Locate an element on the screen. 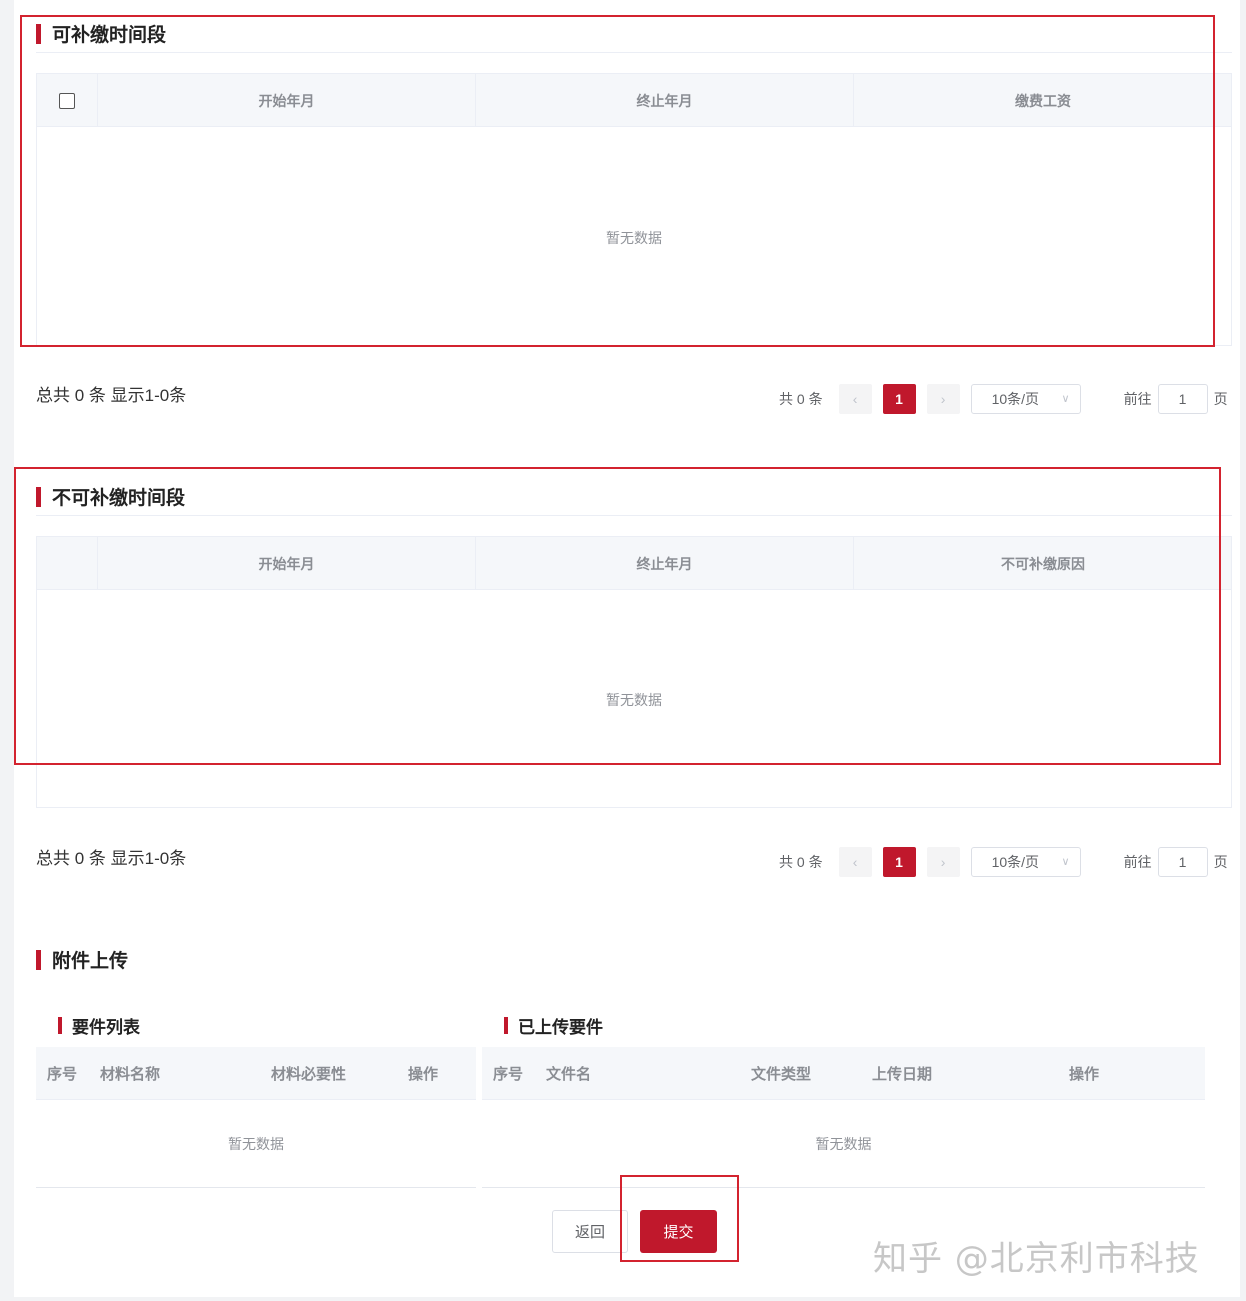 The image size is (1246, 1301). section-title-attachments: 附件上传 is located at coordinates (82, 959).